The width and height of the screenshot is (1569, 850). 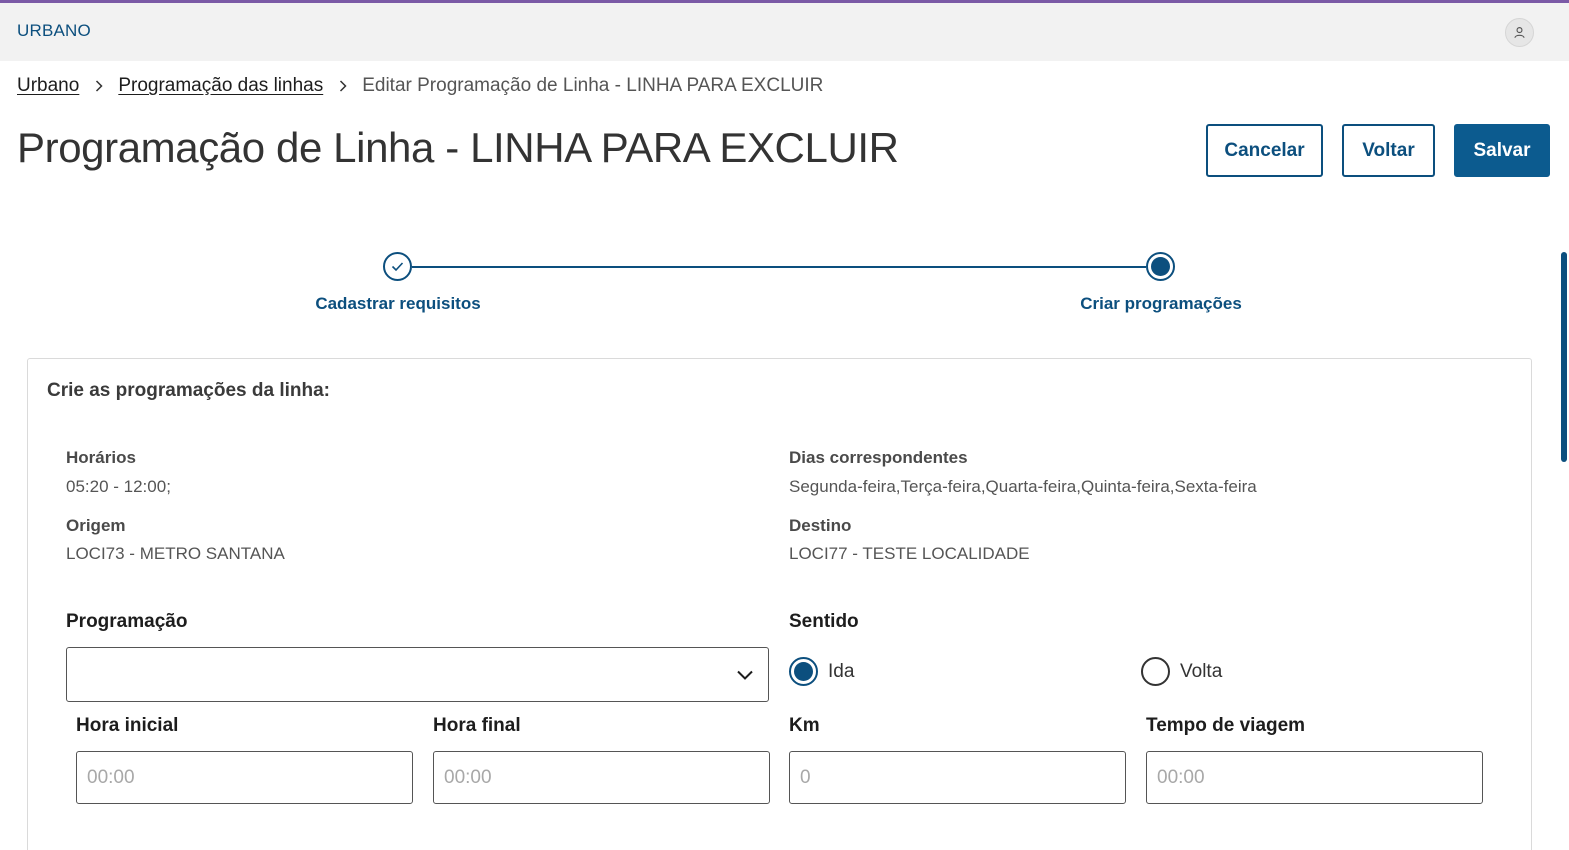 What do you see at coordinates (1502, 150) in the screenshot?
I see `save-button: Salvar` at bounding box center [1502, 150].